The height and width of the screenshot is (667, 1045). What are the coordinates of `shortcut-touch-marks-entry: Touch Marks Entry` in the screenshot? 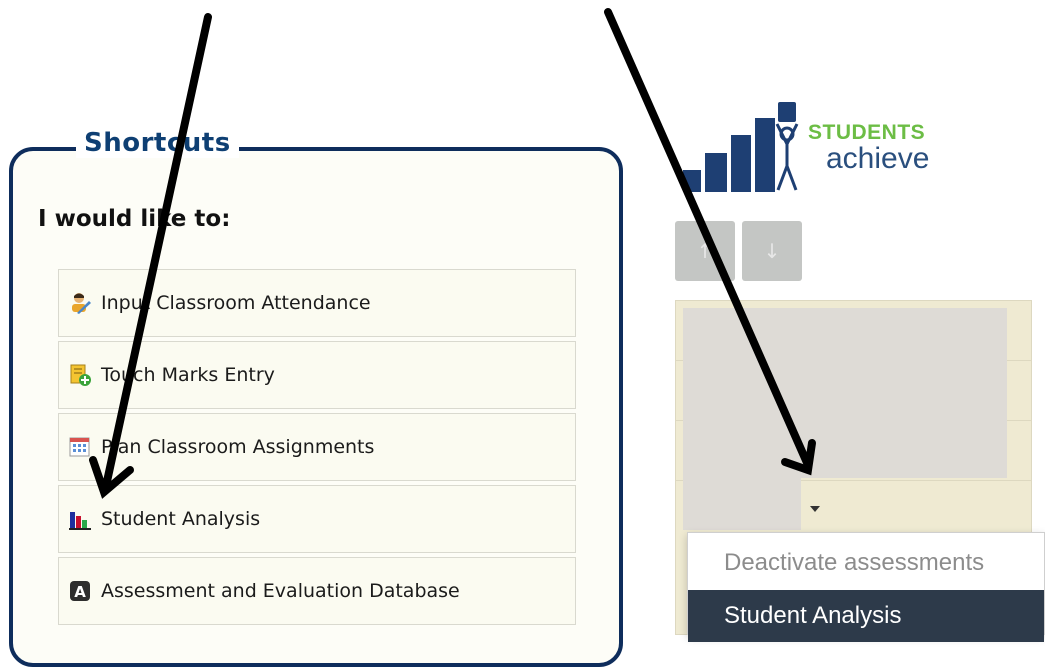 It's located at (317, 375).